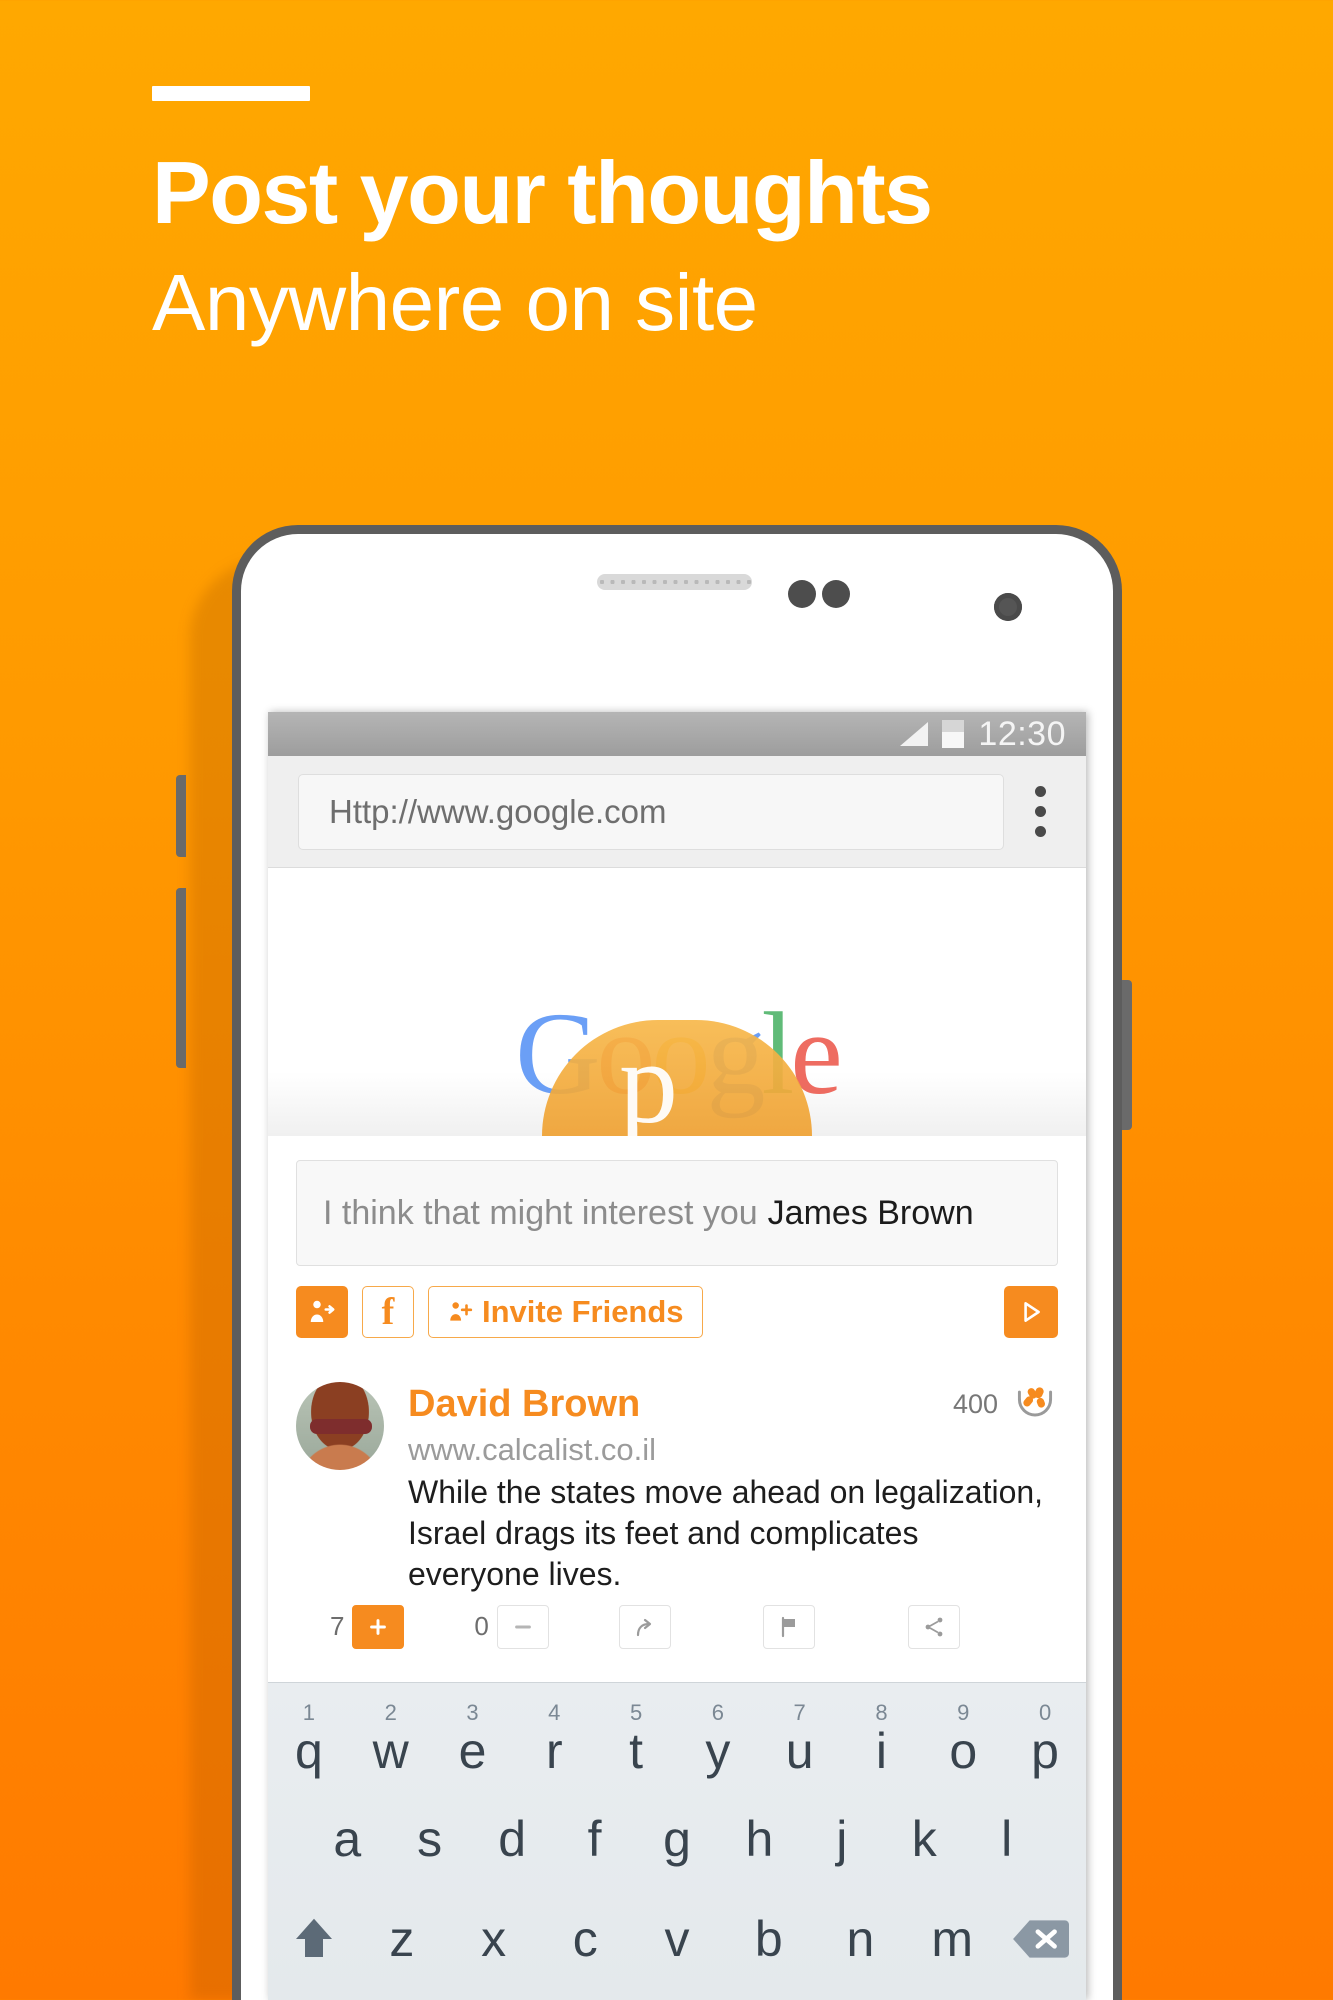 Image resolution: width=1333 pixels, height=2000 pixels. Describe the element at coordinates (651, 811) in the screenshot. I see `url-input: Http://www.google.com` at that location.